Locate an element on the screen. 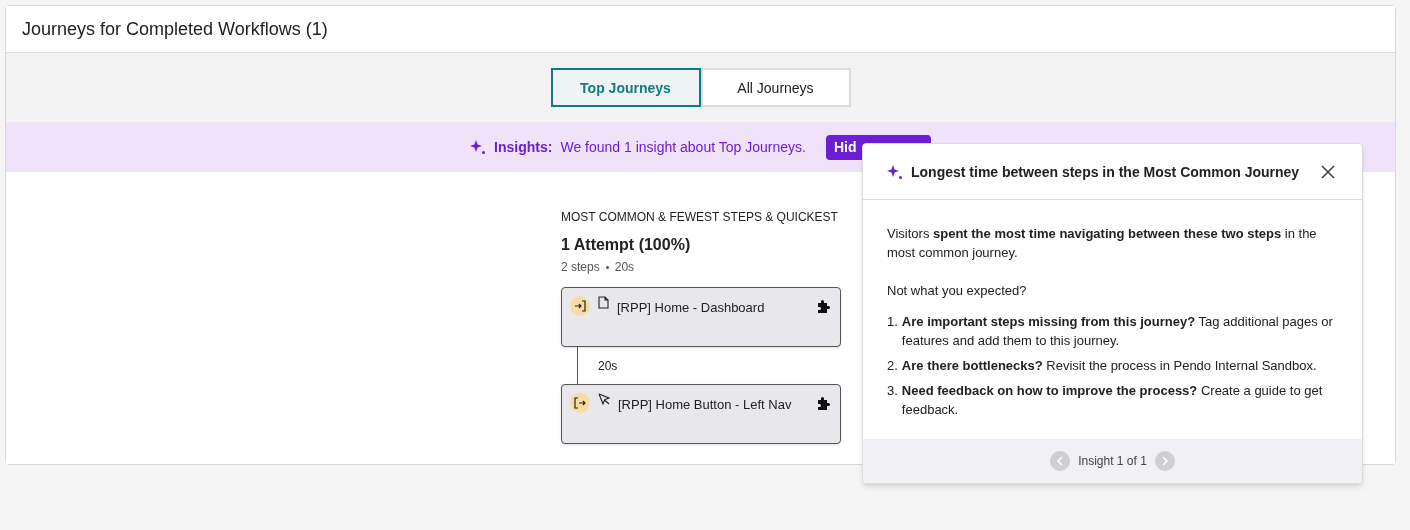 The image size is (1410, 530). page-icon is located at coordinates (603, 302).